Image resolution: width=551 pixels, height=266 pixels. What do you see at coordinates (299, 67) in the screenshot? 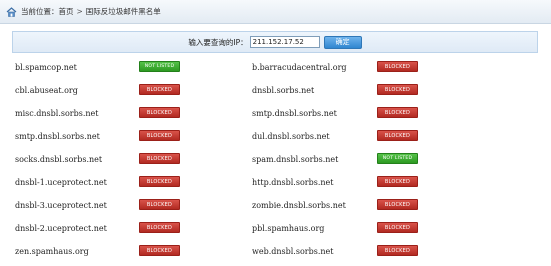
I see `blacklist-host: b.barracudacentral.org` at bounding box center [299, 67].